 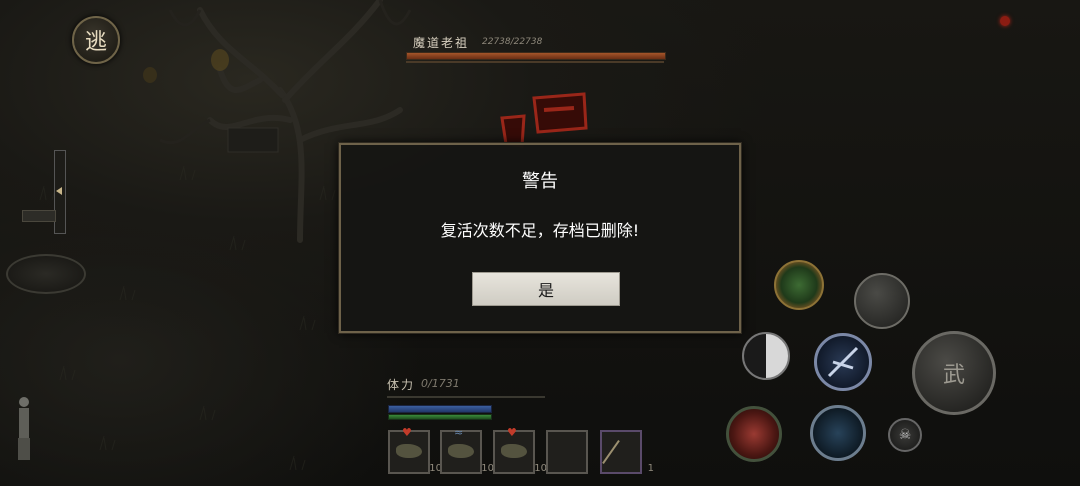 What do you see at coordinates (39, 216) in the screenshot?
I see `left-side-tab` at bounding box center [39, 216].